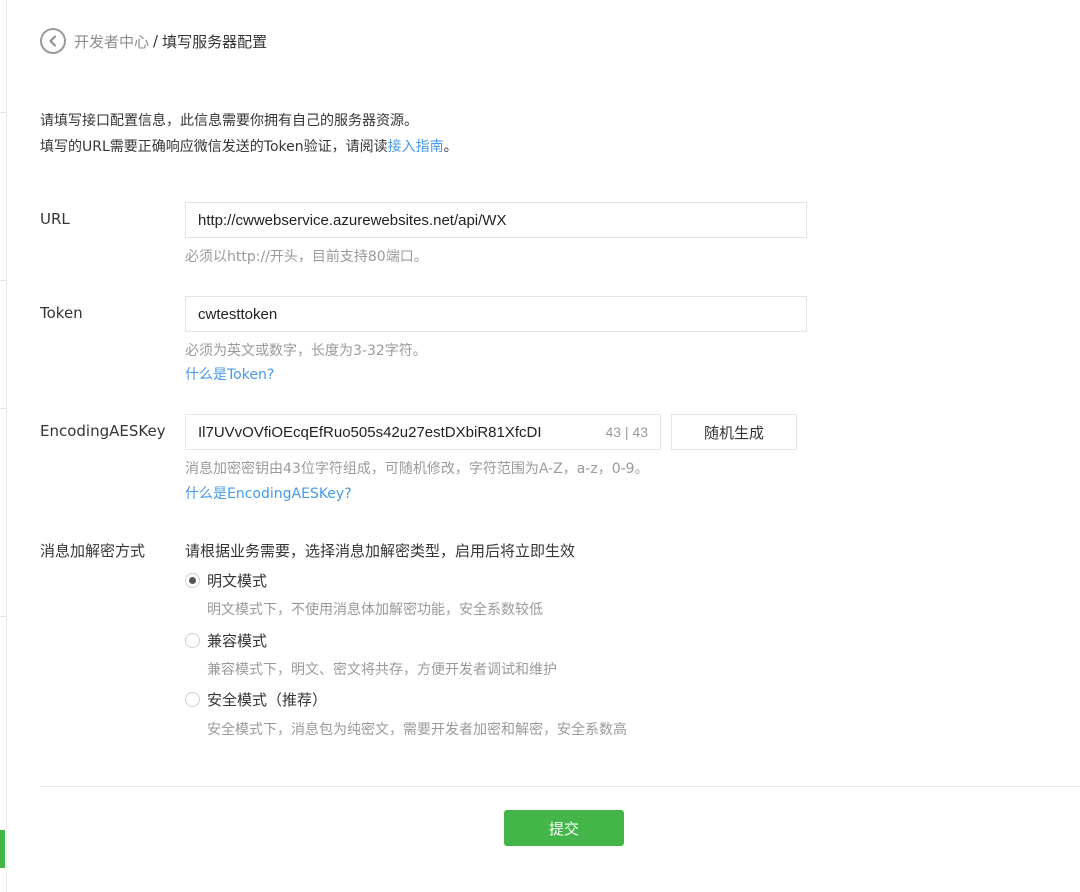 The width and height of the screenshot is (1080, 892). I want to click on radio-compatible-mode: 兼容模式, so click(226, 640).